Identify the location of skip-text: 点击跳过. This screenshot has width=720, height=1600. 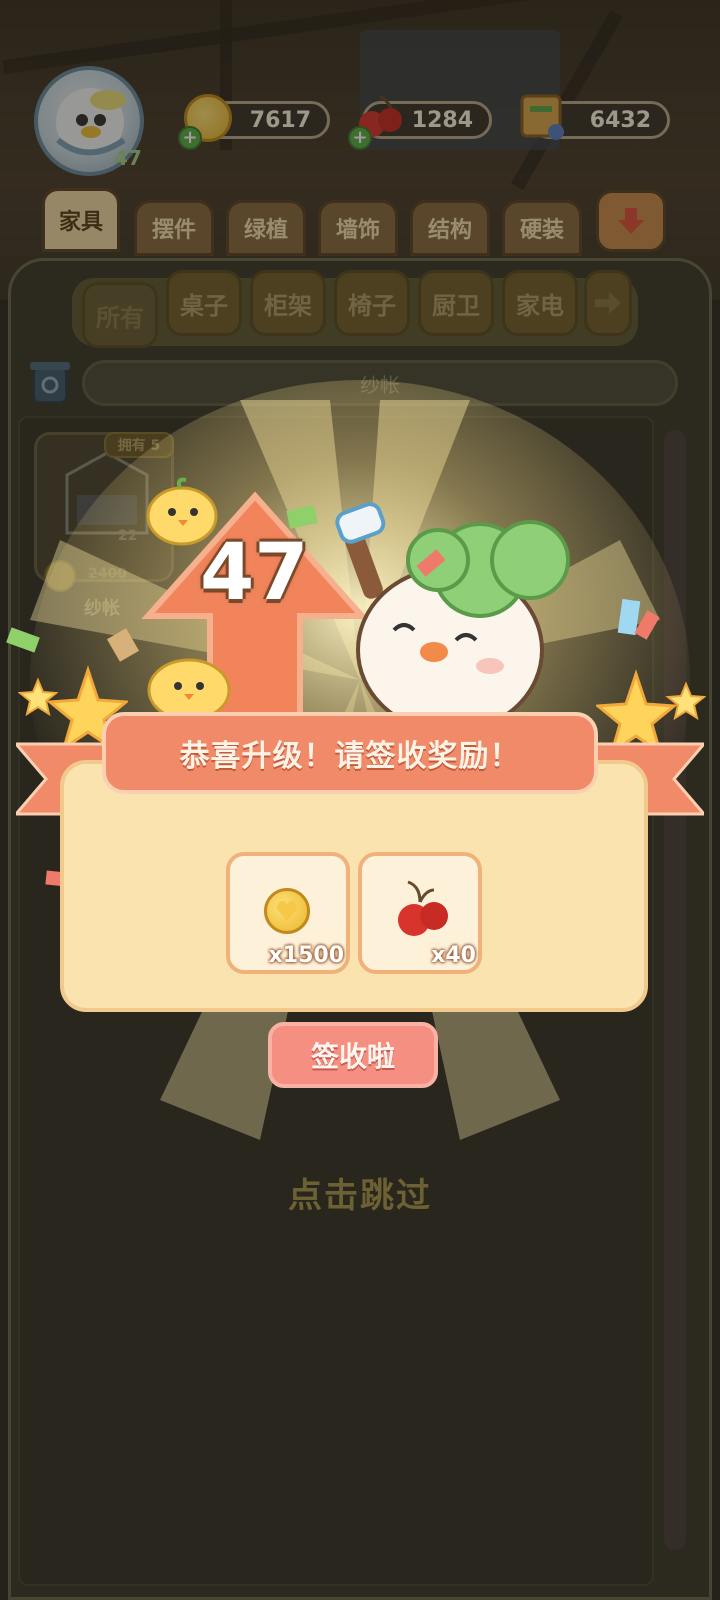
(360, 1192).